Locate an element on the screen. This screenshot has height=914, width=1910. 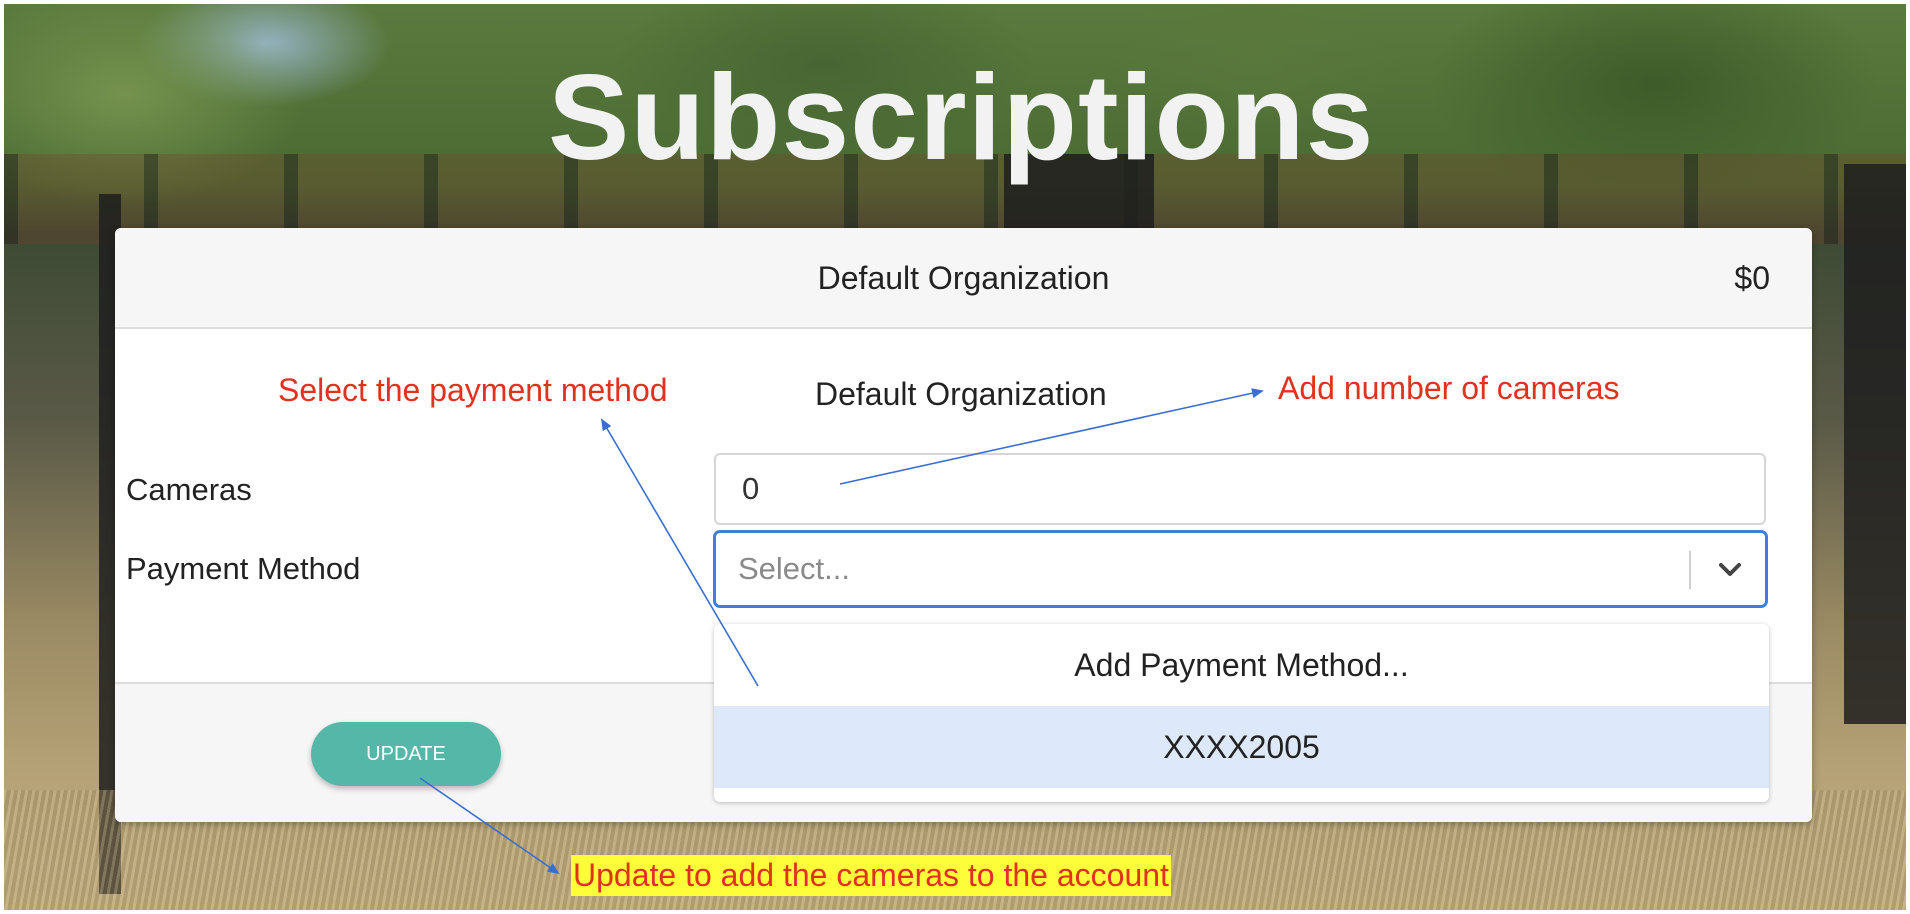
organization-name: Default Organization is located at coordinates (961, 394).